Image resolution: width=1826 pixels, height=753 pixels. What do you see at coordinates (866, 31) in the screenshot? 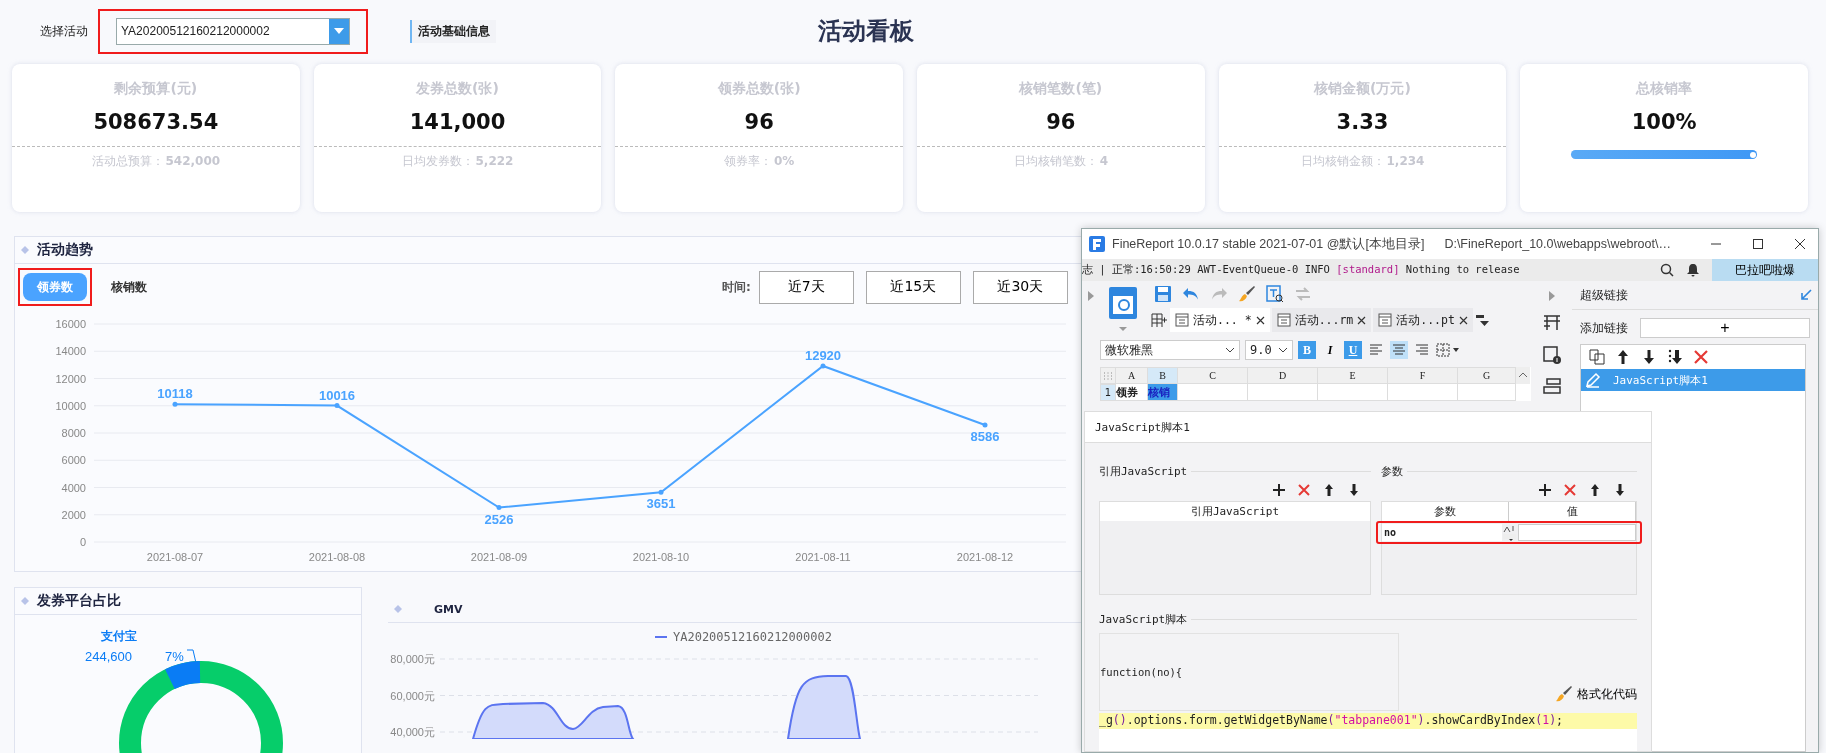
I see `dashboard-title: 活动看板` at bounding box center [866, 31].